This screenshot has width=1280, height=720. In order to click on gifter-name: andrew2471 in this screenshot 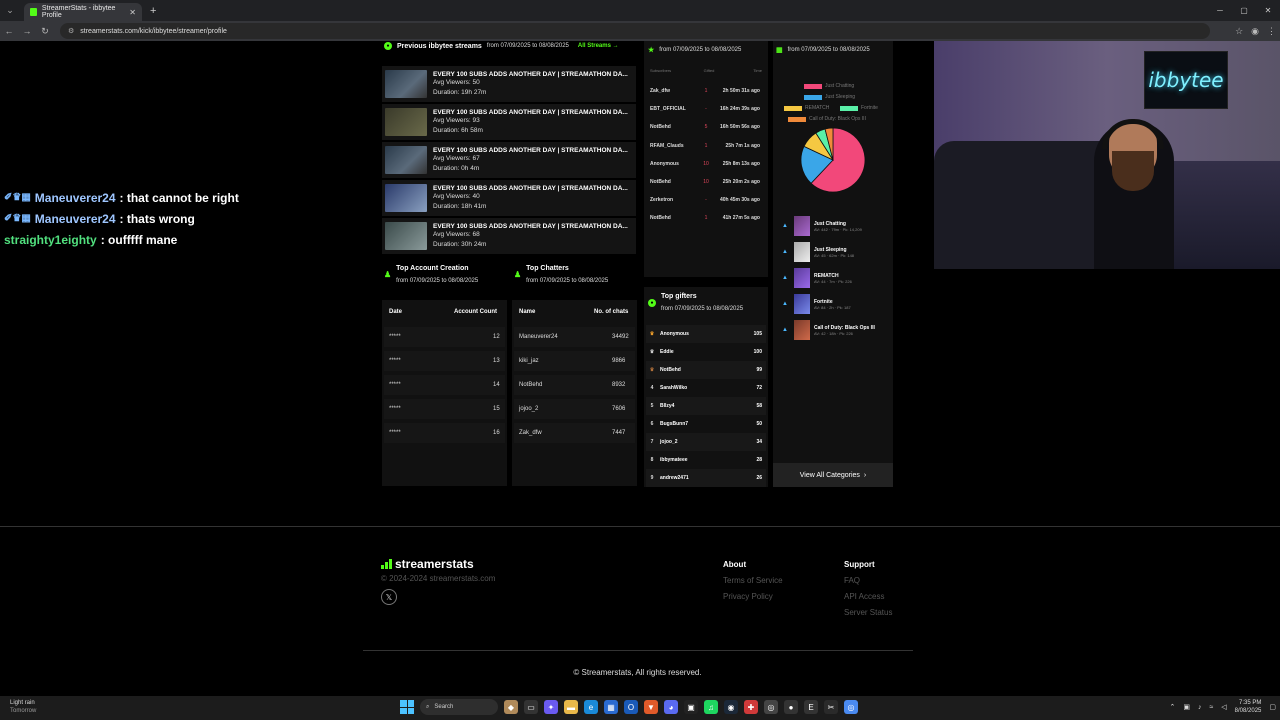, I will do `click(702, 478)`.